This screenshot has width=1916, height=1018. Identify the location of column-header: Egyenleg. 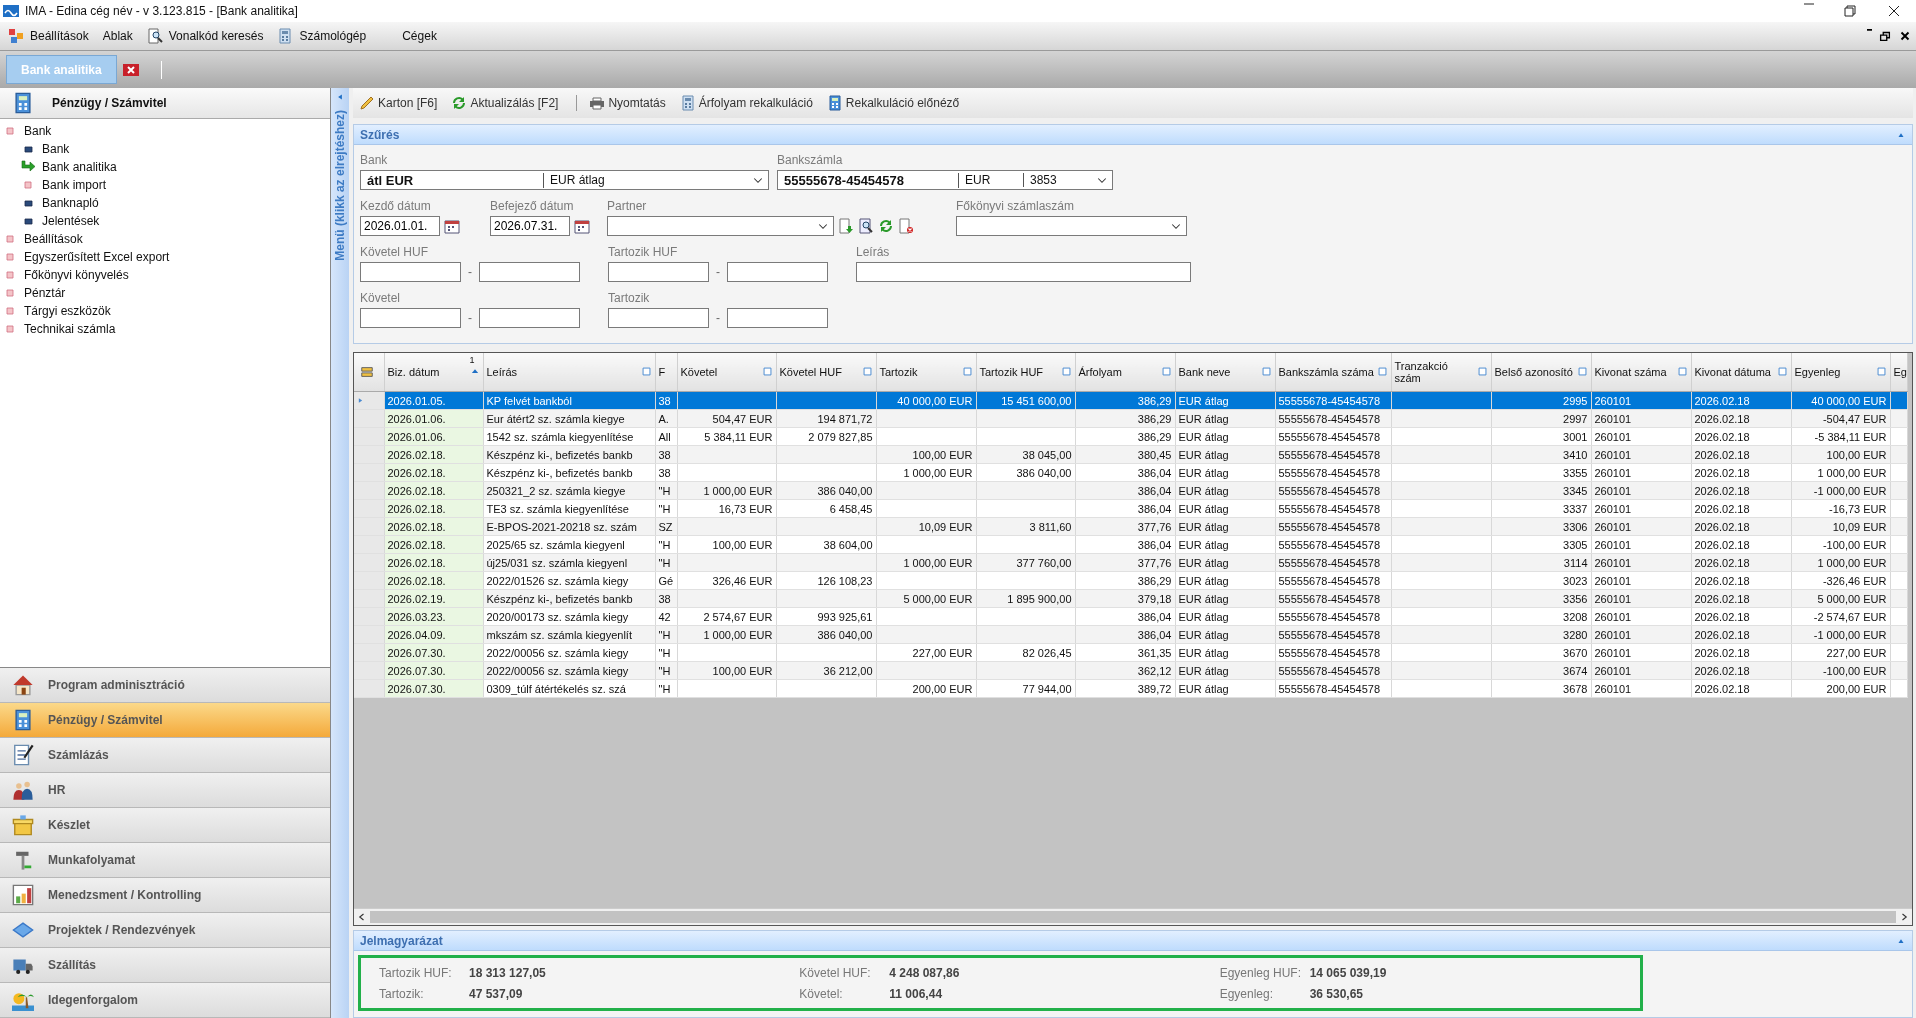
(1840, 372).